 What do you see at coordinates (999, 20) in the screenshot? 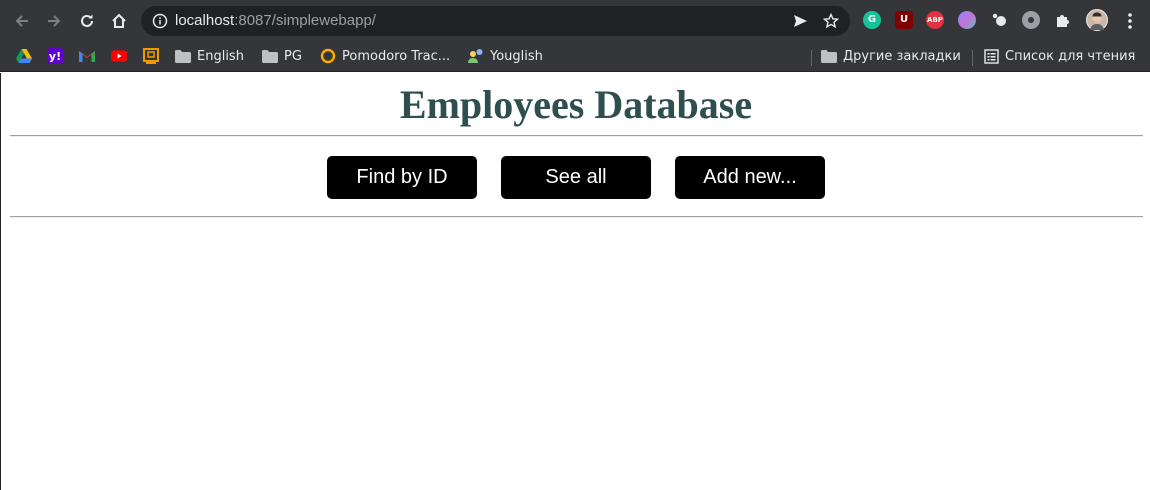
I see `ball-extension-icon` at bounding box center [999, 20].